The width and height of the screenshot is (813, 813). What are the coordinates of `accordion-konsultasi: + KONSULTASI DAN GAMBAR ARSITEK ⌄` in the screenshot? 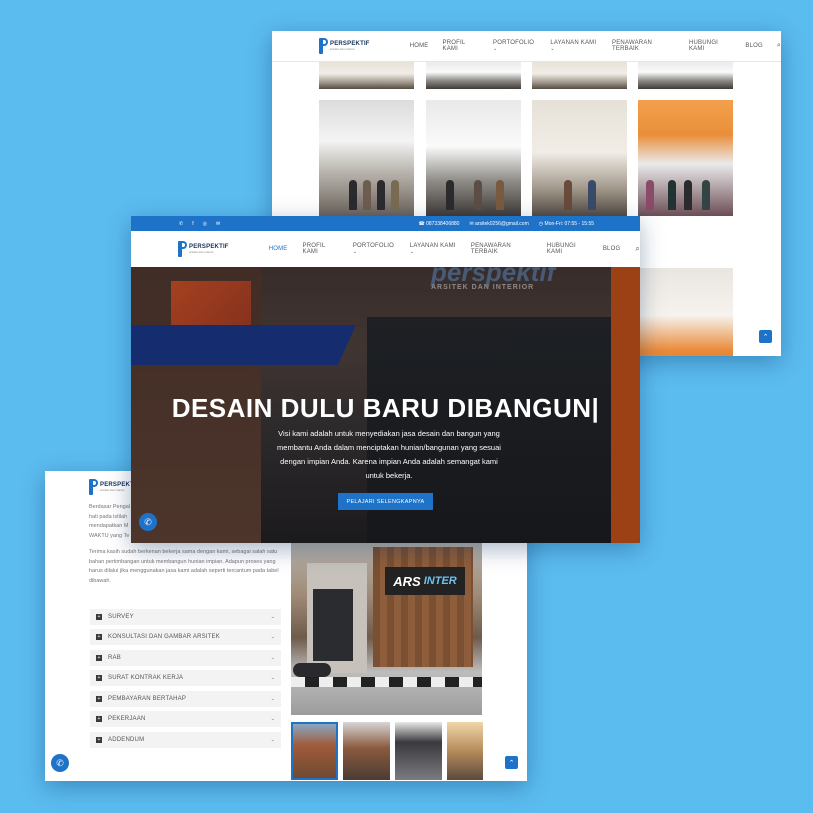 It's located at (185, 637).